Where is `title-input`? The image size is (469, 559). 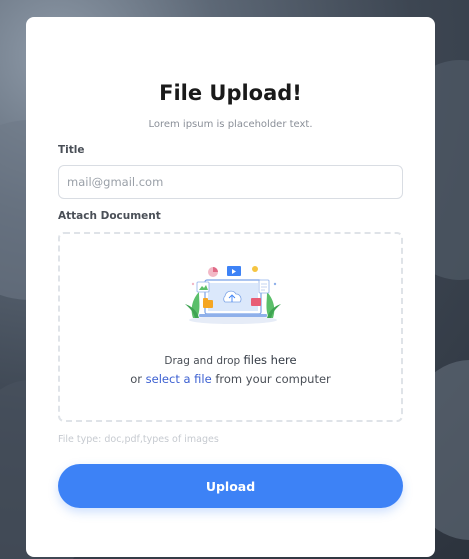
title-input is located at coordinates (230, 182).